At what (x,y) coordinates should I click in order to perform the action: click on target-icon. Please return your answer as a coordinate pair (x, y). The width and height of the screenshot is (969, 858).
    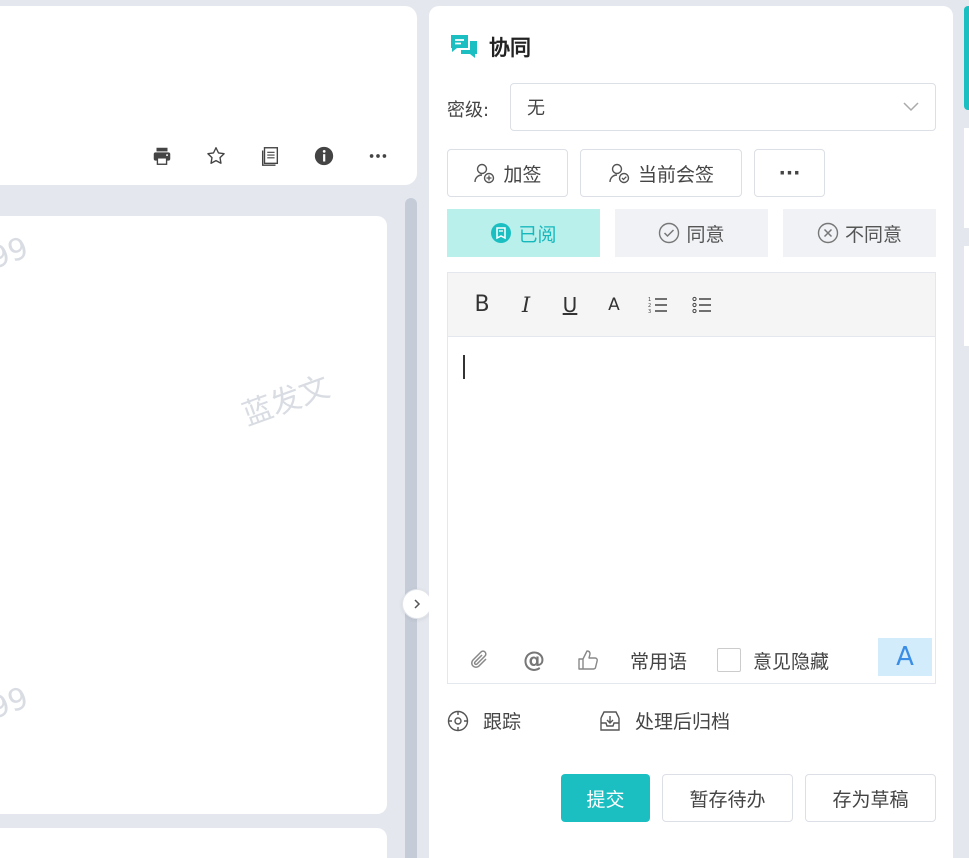
    Looking at the image, I should click on (458, 720).